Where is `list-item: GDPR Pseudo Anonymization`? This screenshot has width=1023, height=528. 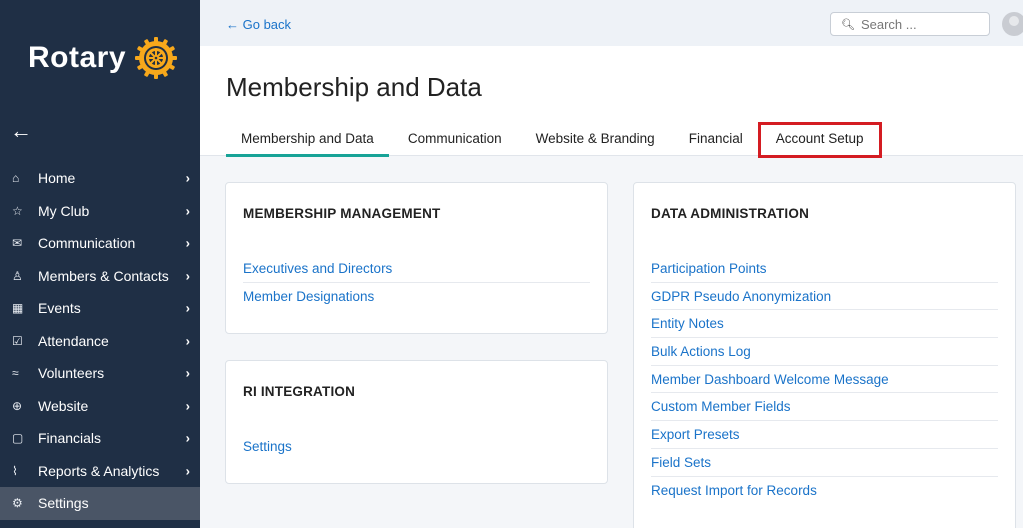
list-item: GDPR Pseudo Anonymization is located at coordinates (824, 297).